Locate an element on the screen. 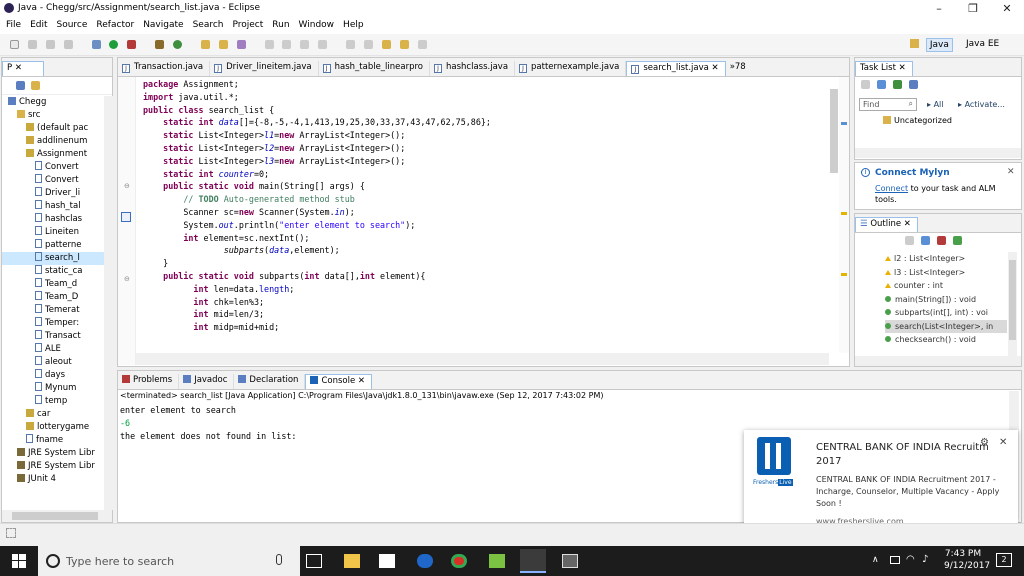  tab-outline: ☰ Outline ✕ is located at coordinates (886, 224).